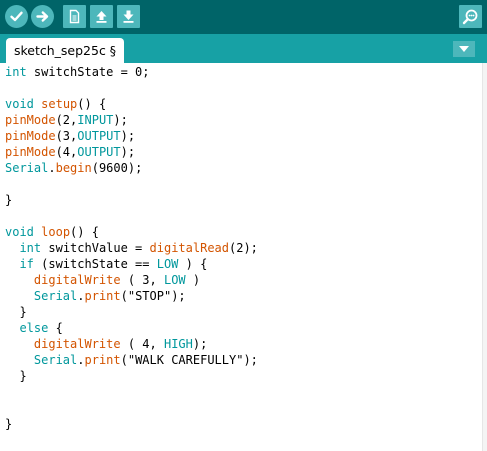 This screenshot has height=451, width=487. I want to click on tab-menu-button, so click(464, 49).